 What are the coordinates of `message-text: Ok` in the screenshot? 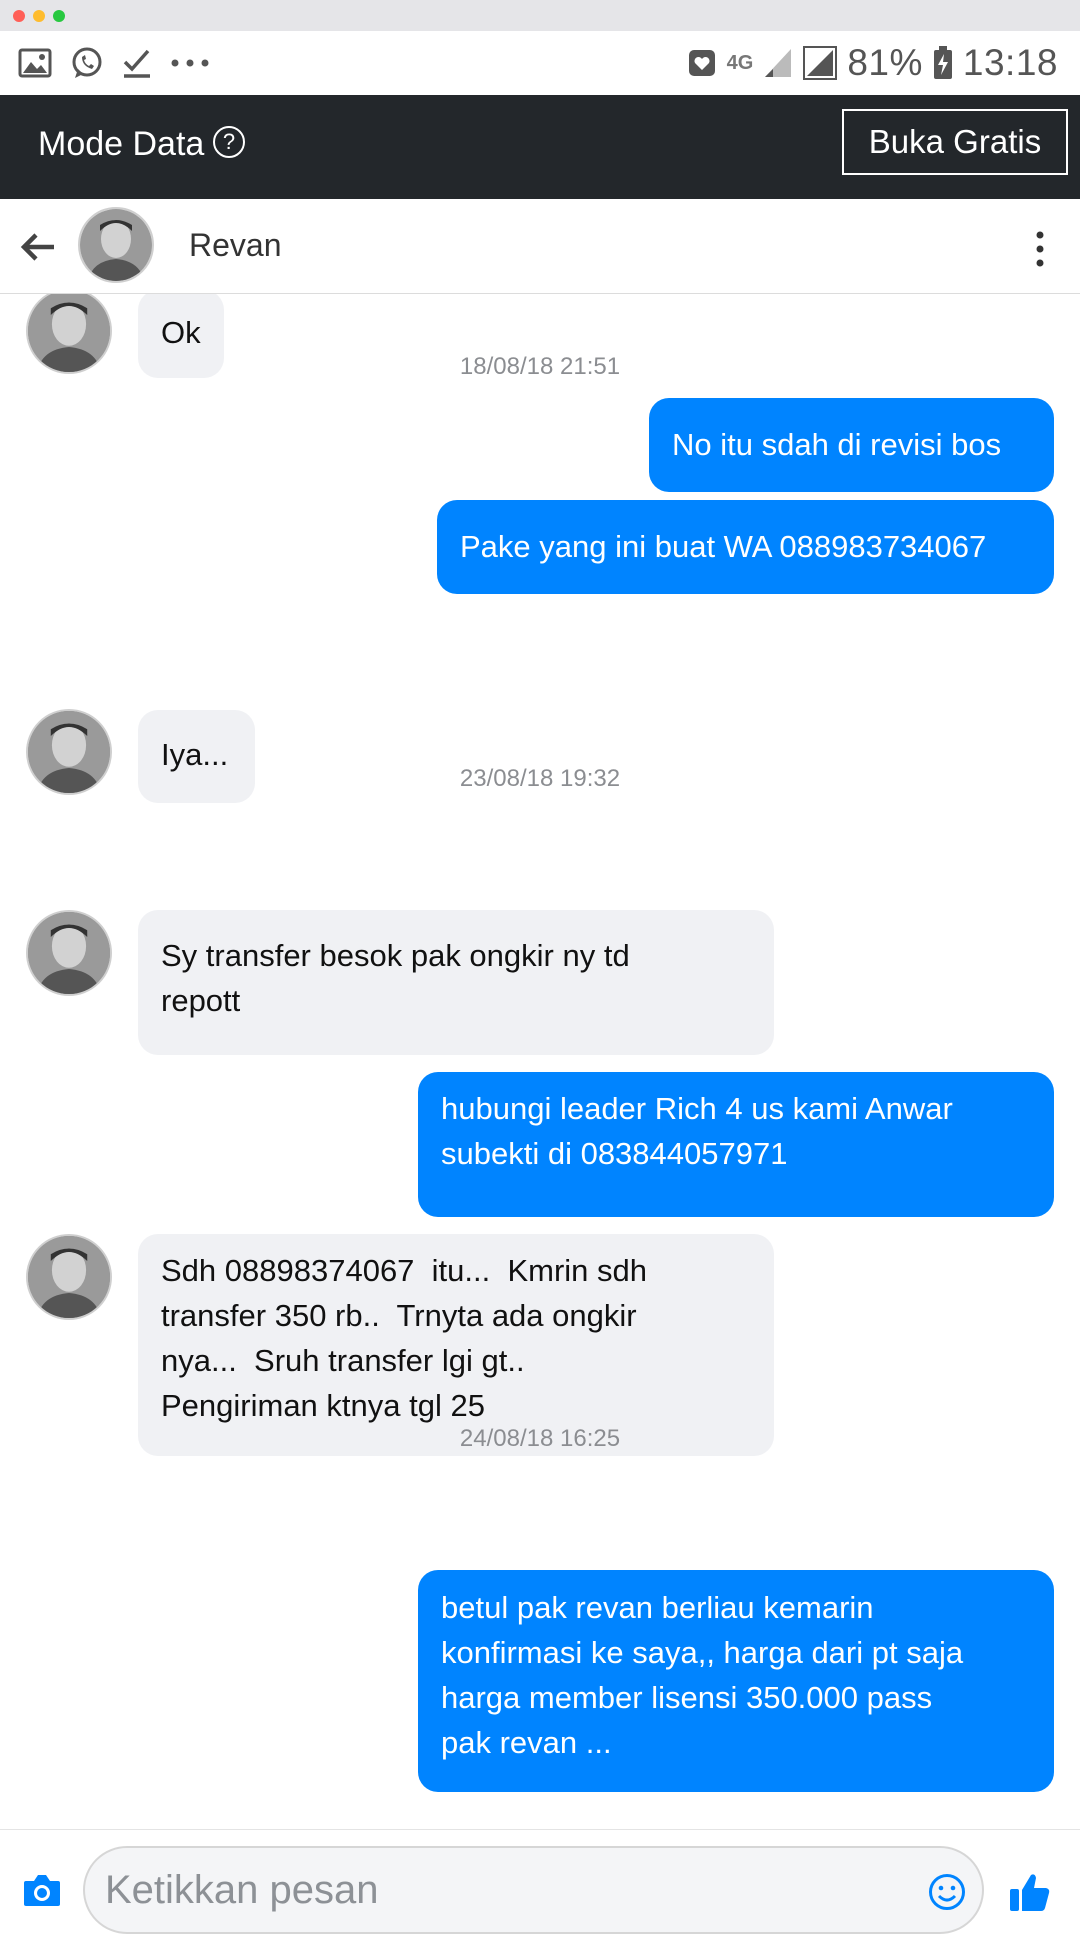 It's located at (181, 332).